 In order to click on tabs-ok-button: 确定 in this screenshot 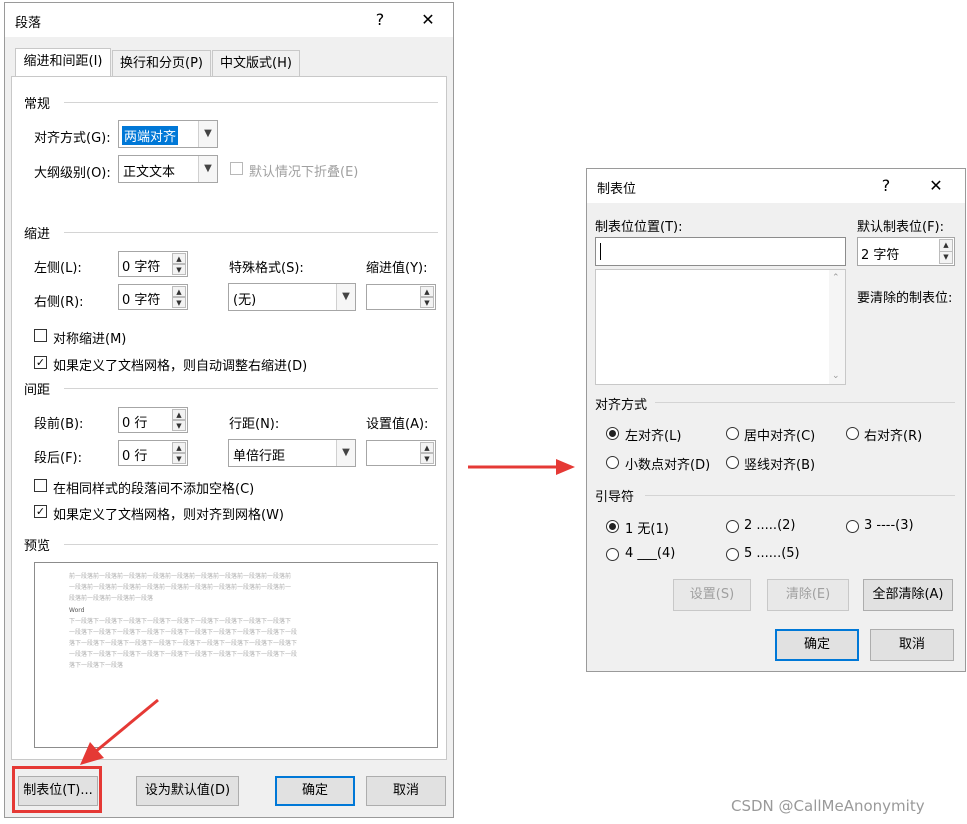, I will do `click(817, 645)`.